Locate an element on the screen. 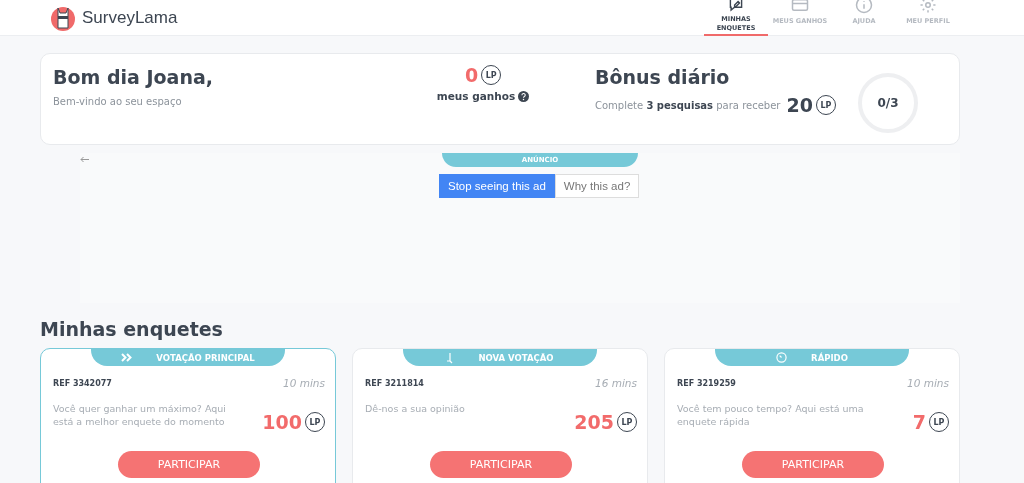  double-chevron-icon is located at coordinates (127, 357).